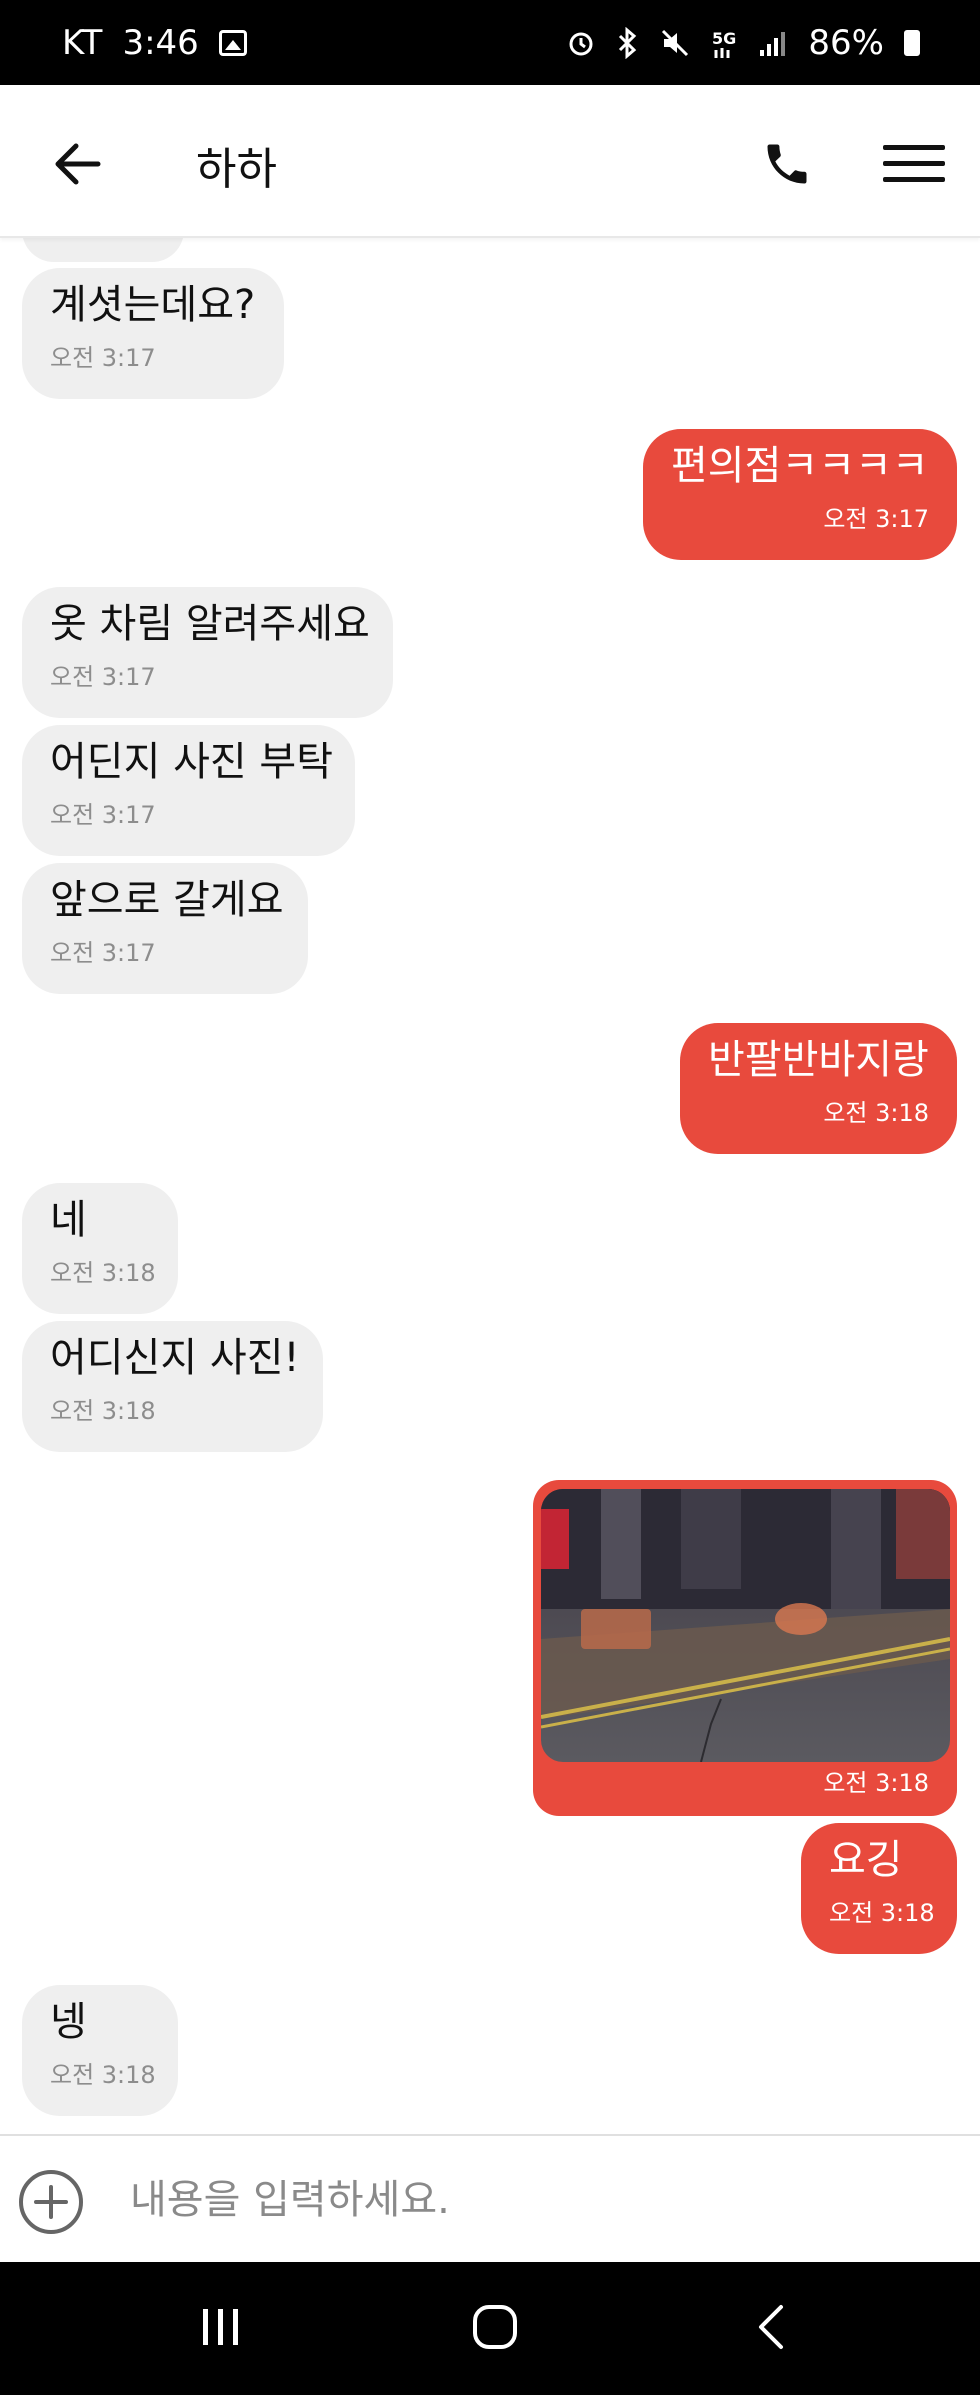 The image size is (980, 2395). What do you see at coordinates (628, 42) in the screenshot?
I see `bluetooth-icon` at bounding box center [628, 42].